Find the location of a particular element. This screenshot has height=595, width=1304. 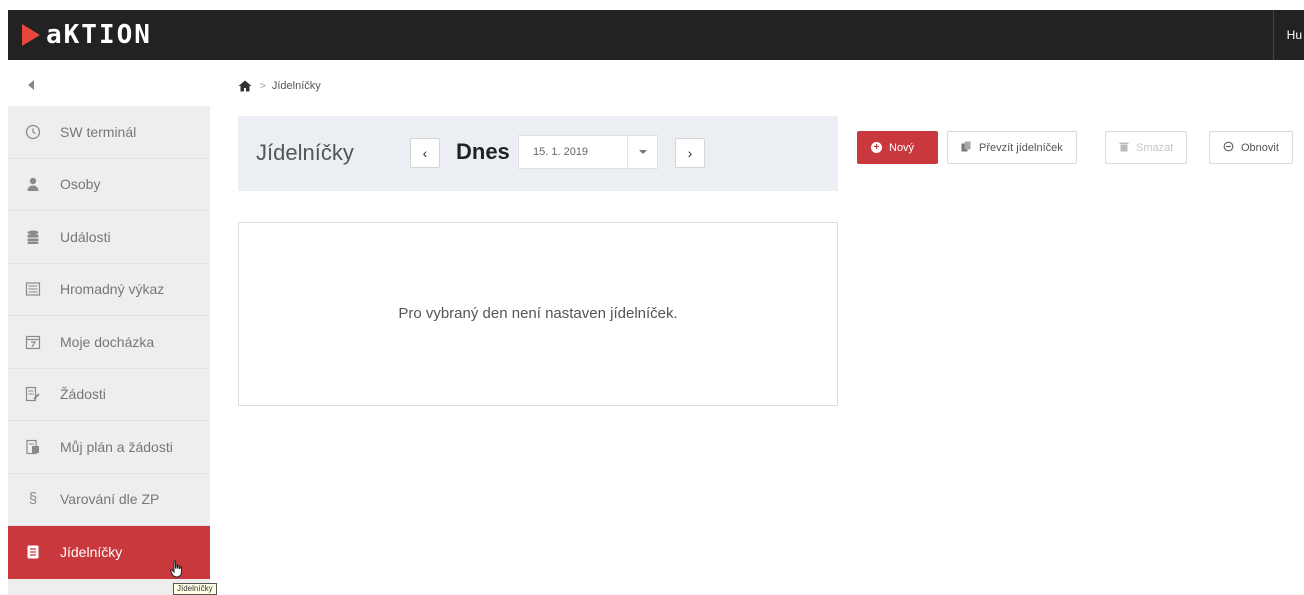

next-day-button: › is located at coordinates (690, 153).